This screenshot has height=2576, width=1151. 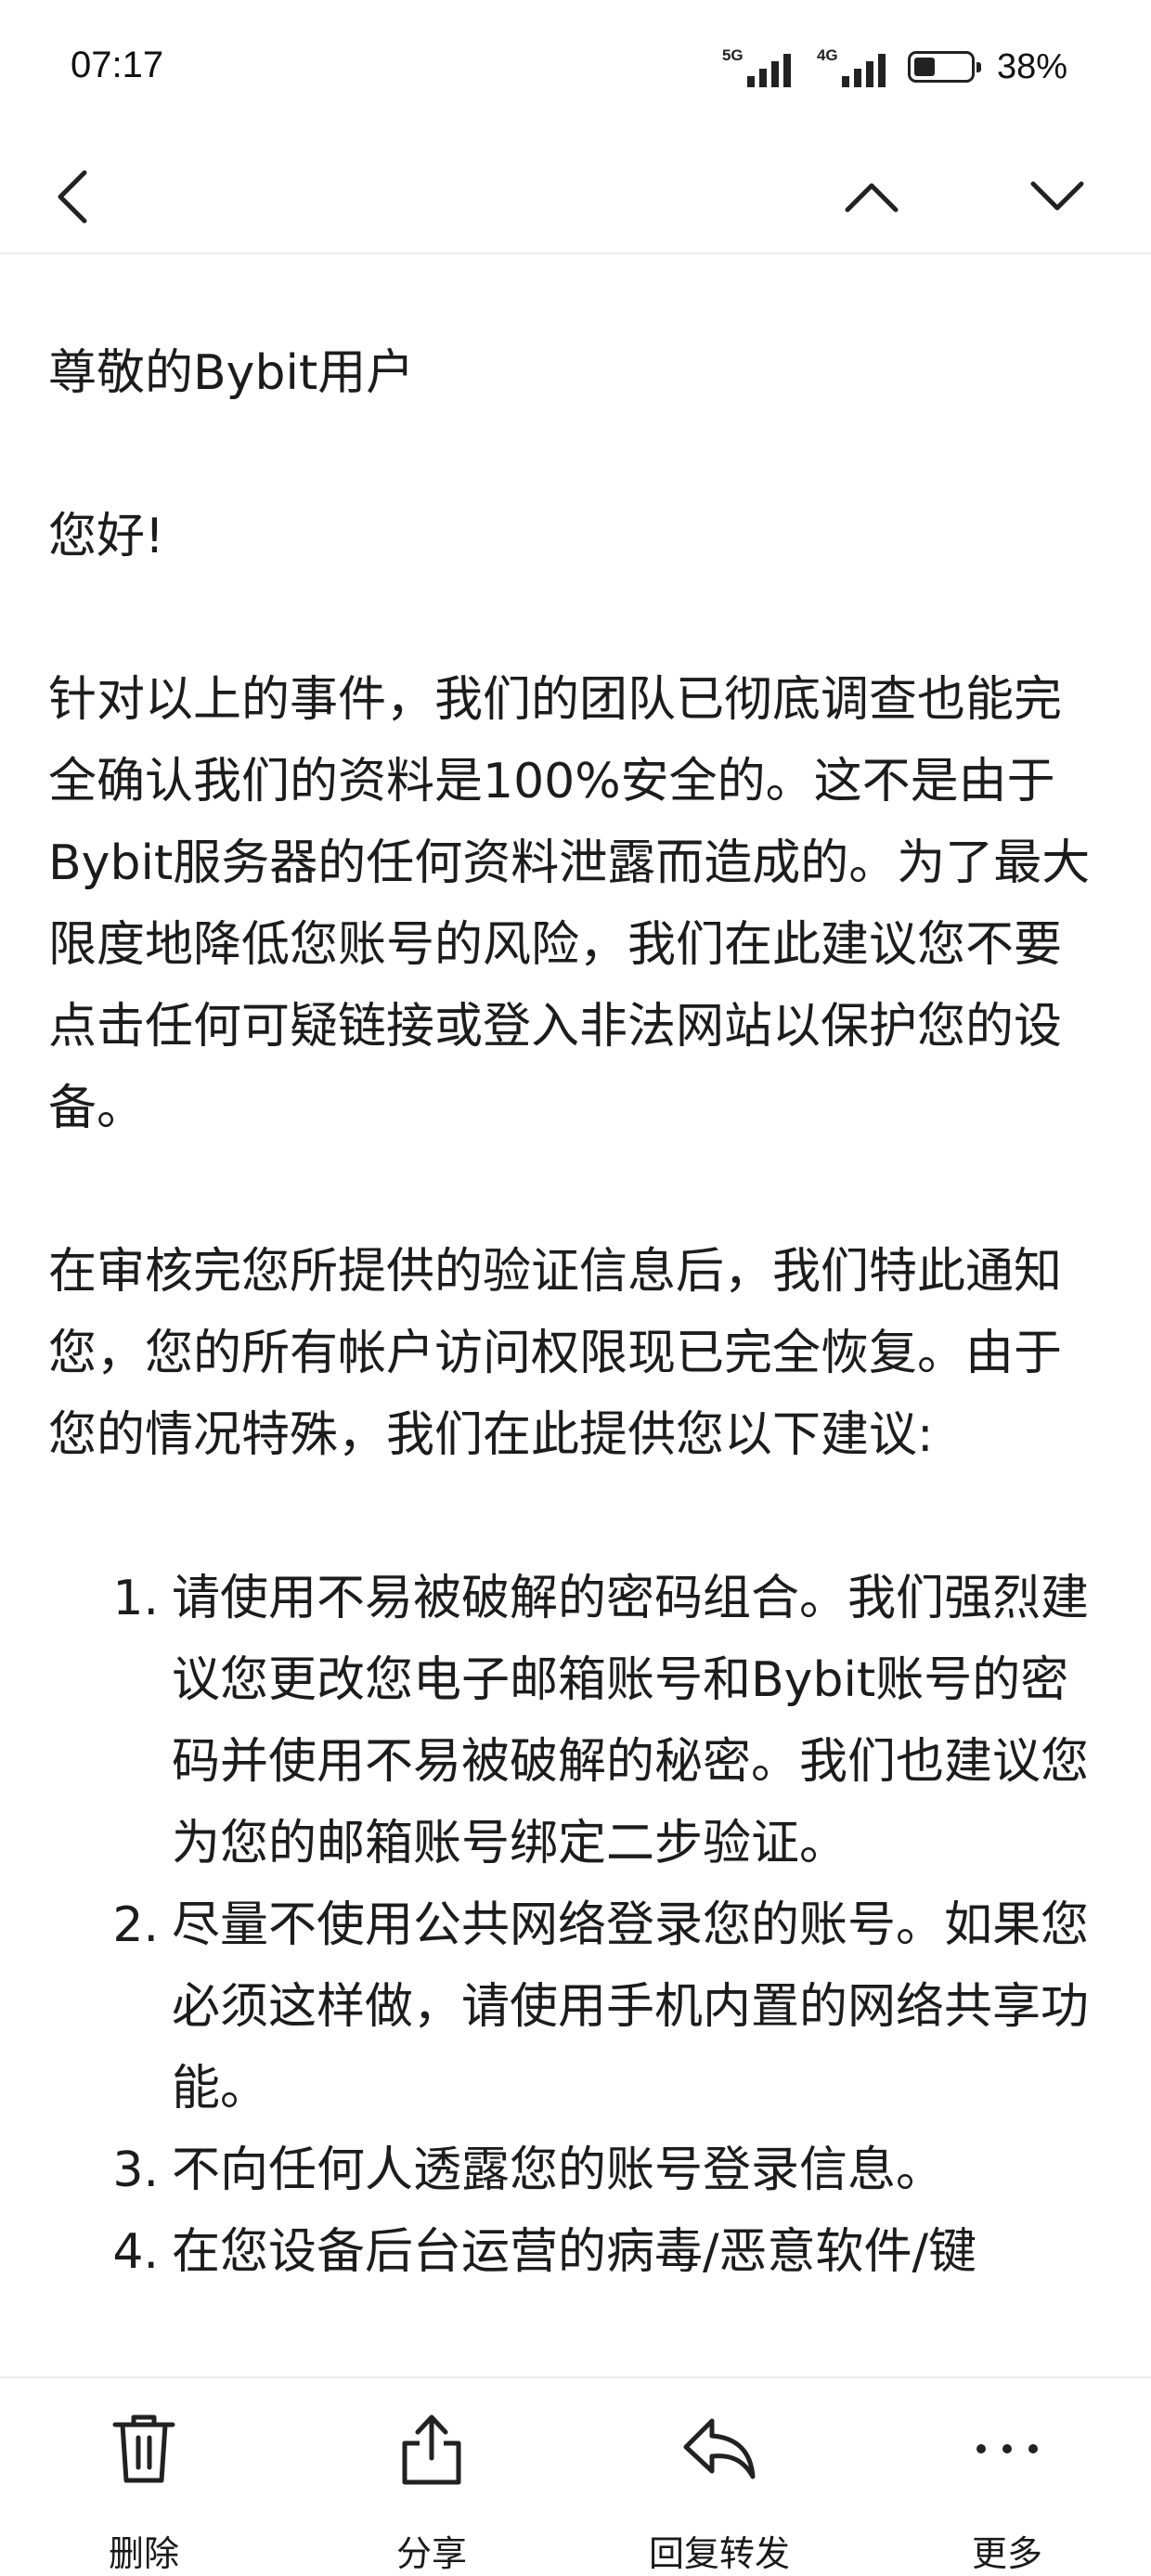 I want to click on back-button, so click(x=73, y=196).